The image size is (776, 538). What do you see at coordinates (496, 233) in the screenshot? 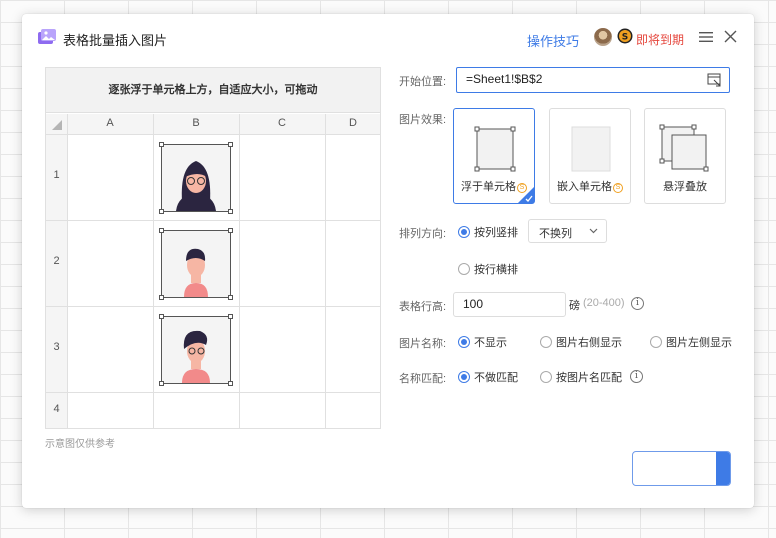
I see `radio-label: 按列竖排` at bounding box center [496, 233].